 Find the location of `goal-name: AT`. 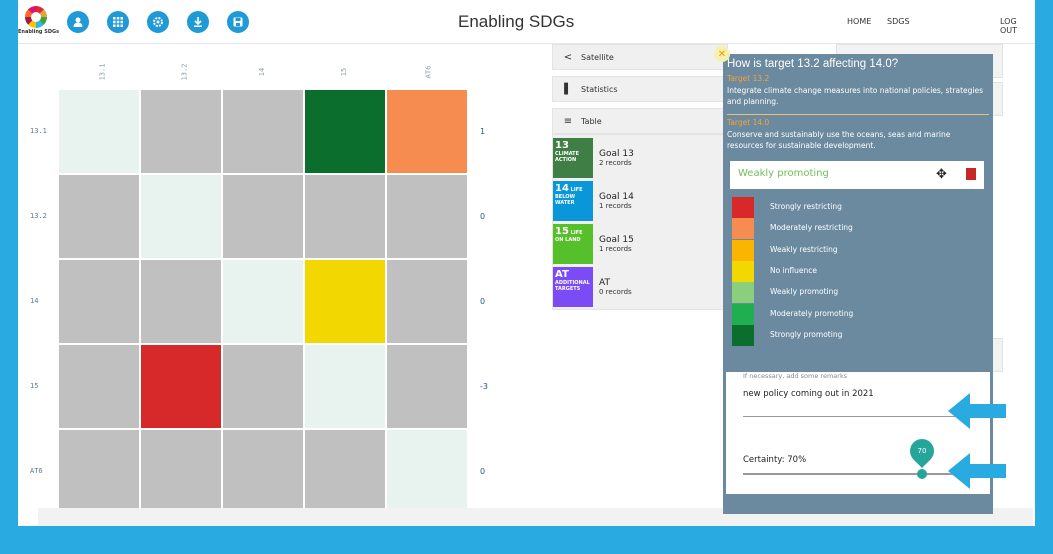

goal-name: AT is located at coordinates (604, 282).